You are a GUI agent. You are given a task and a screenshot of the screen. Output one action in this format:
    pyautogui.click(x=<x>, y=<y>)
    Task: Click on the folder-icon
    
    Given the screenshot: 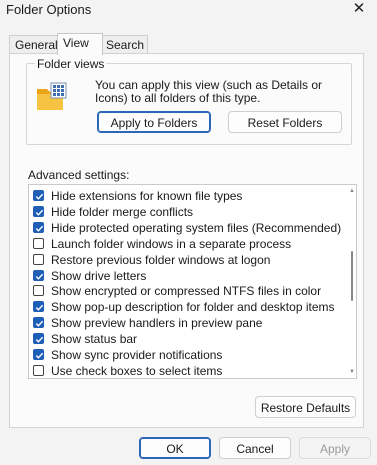 What is the action you would take?
    pyautogui.click(x=52, y=96)
    